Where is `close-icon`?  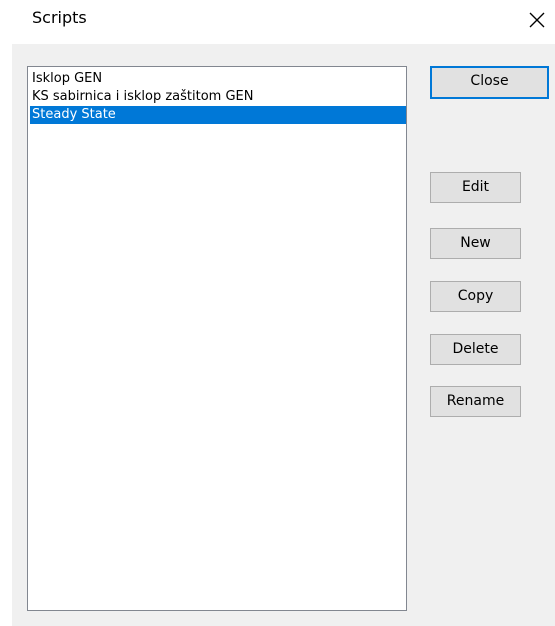 close-icon is located at coordinates (537, 20).